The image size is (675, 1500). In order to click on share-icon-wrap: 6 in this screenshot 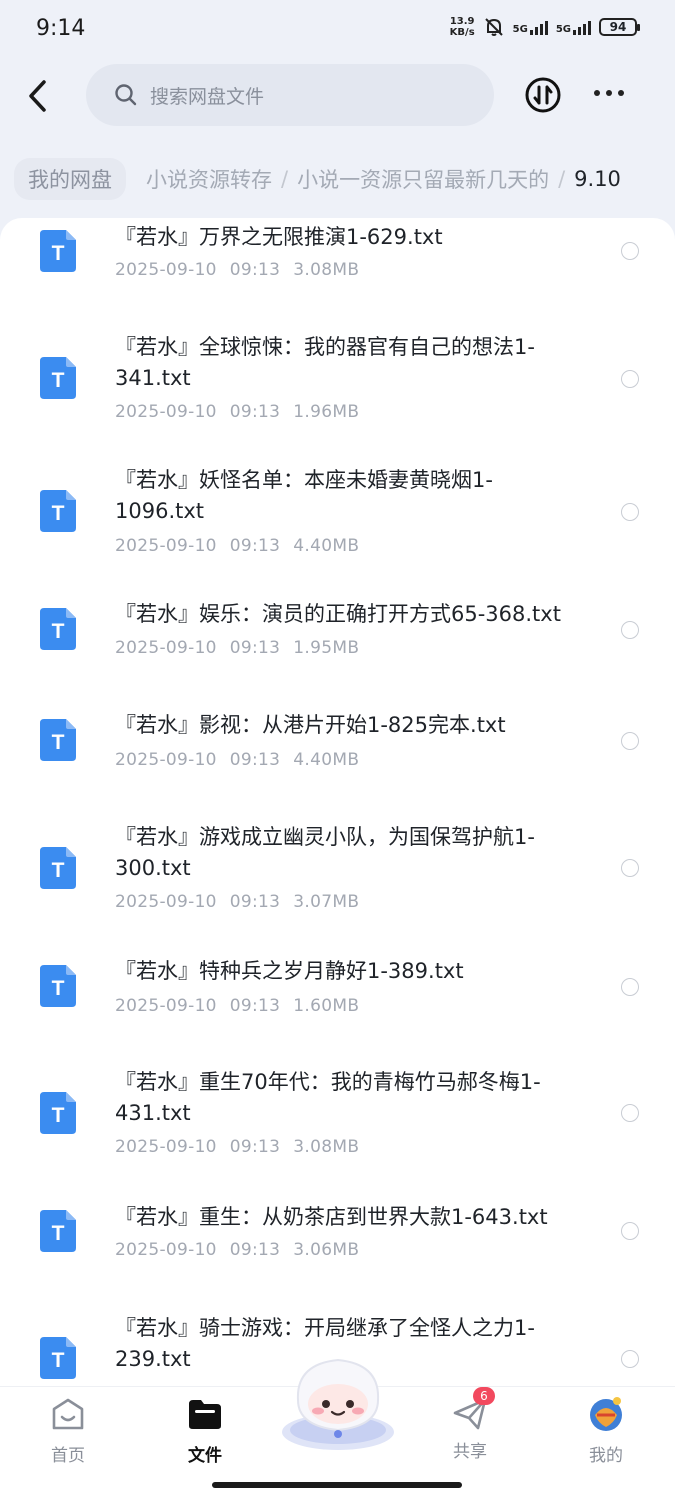, I will do `click(473, 1410)`.